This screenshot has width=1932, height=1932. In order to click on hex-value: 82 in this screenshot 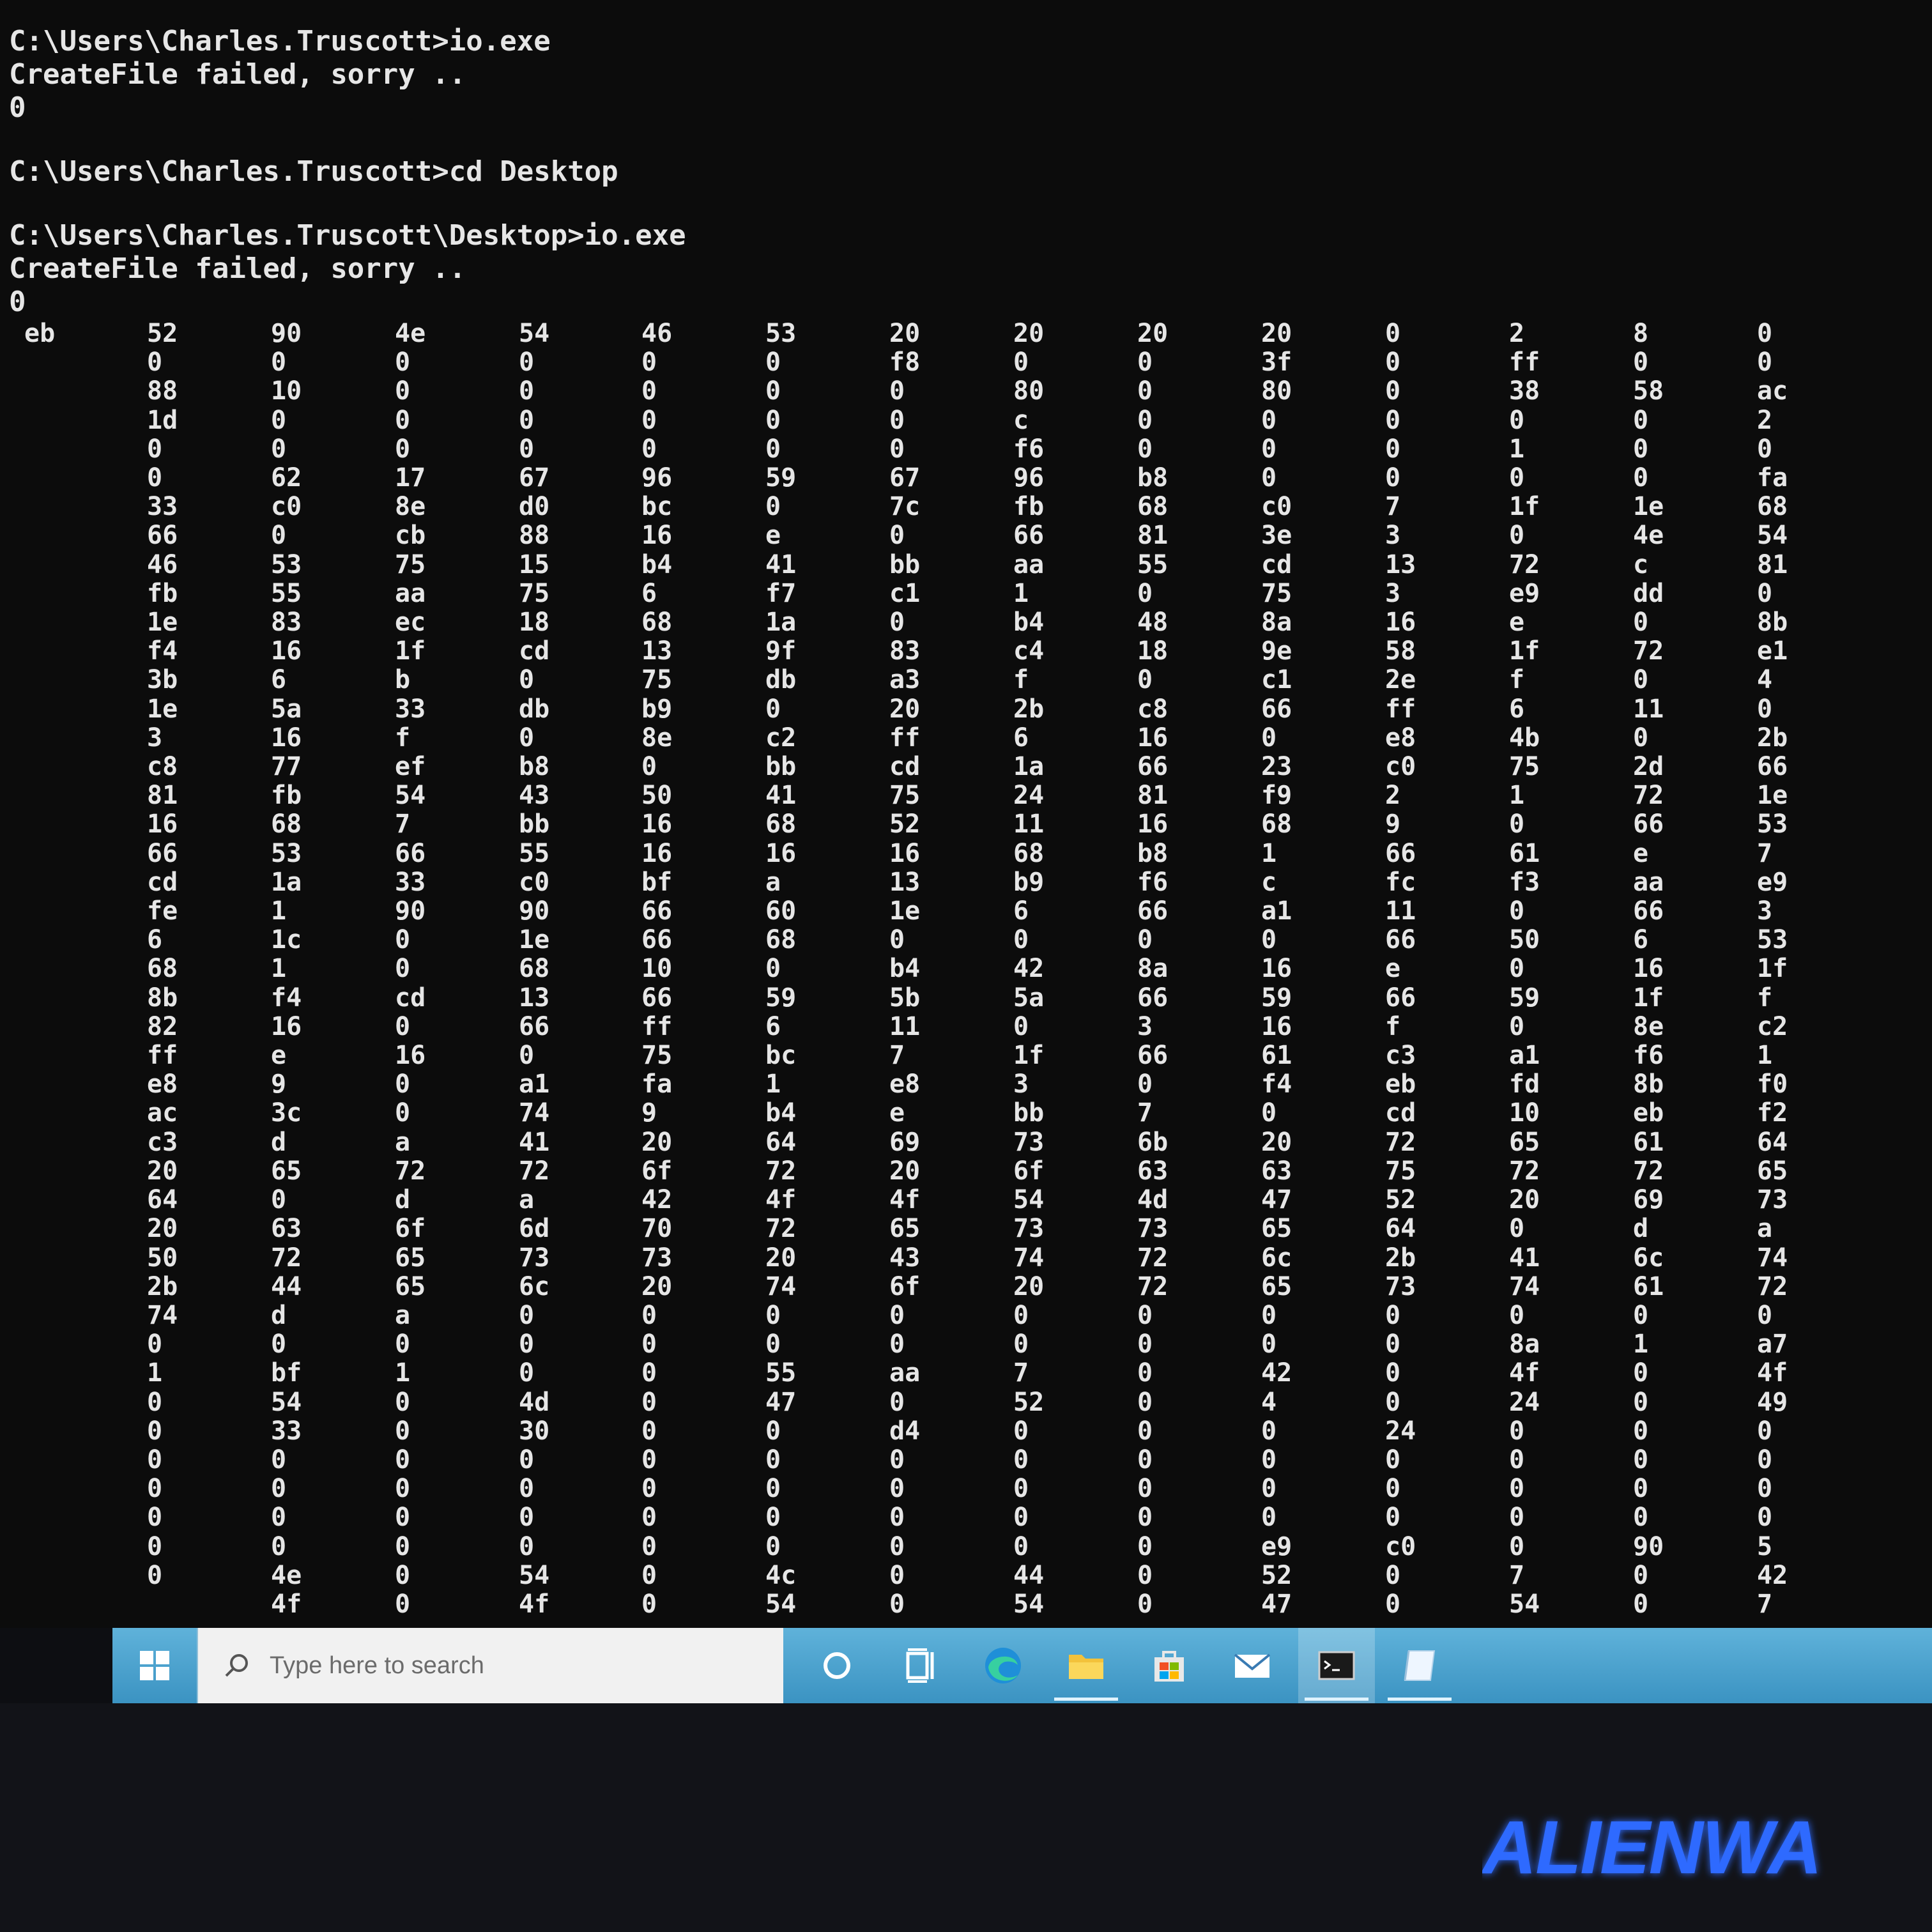, I will do `click(162, 1026)`.